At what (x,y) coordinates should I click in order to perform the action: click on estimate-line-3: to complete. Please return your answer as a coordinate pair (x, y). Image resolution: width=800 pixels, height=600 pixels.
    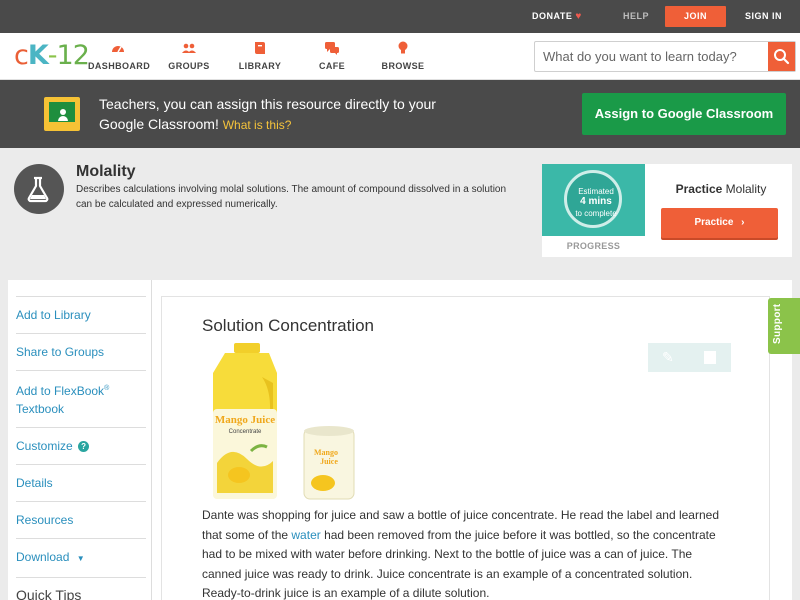
    Looking at the image, I should click on (596, 213).